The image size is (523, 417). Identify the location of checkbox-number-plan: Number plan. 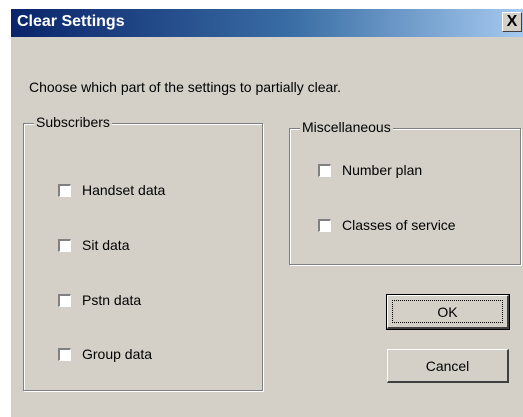
(370, 170).